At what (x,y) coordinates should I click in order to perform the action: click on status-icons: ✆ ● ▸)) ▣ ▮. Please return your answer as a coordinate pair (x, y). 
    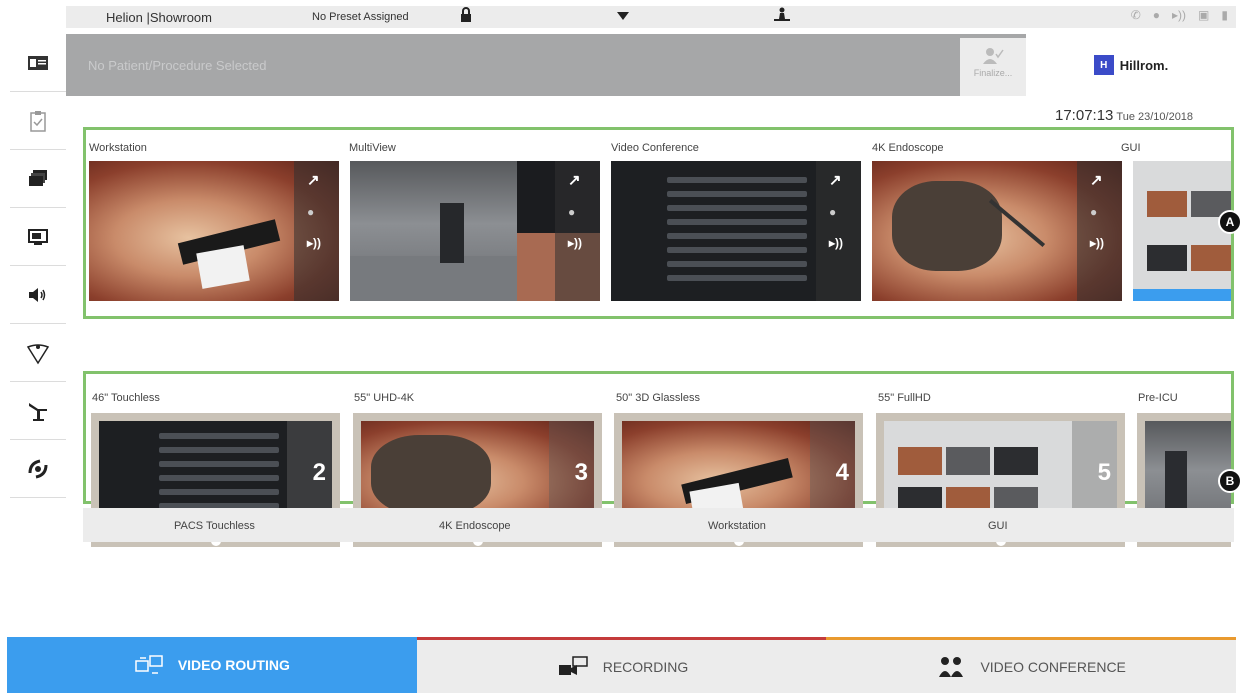
    Looking at the image, I should click on (1179, 15).